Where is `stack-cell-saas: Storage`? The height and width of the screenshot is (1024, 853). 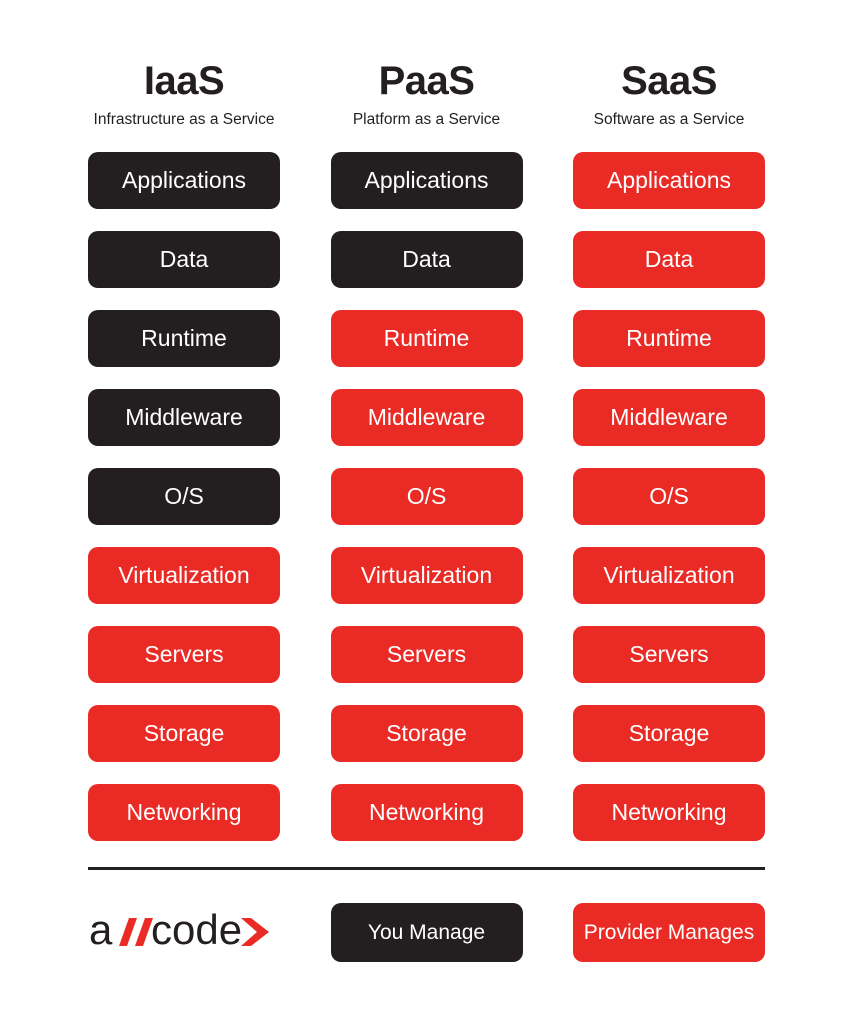 stack-cell-saas: Storage is located at coordinates (669, 733).